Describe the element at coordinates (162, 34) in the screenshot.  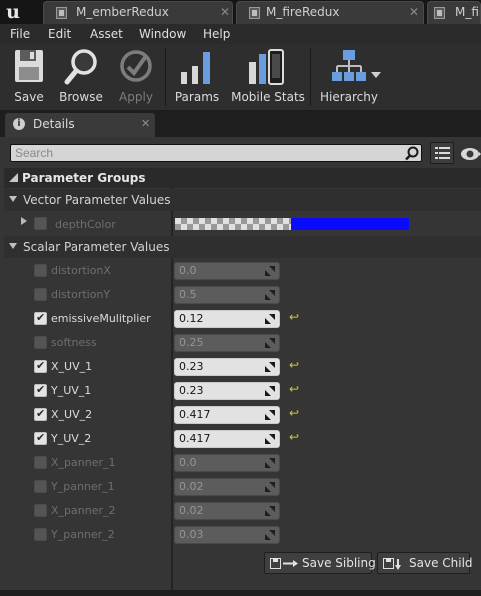
I see `menu-window: Window` at that location.